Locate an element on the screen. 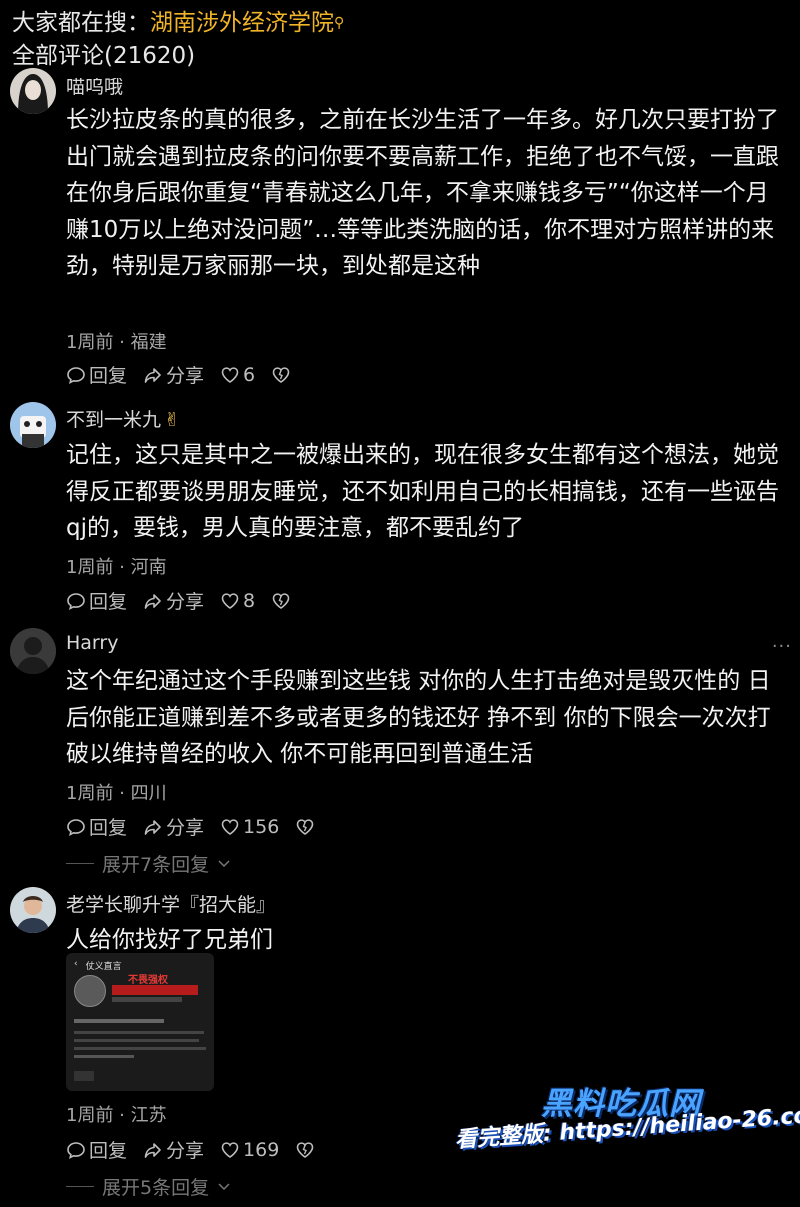  comments-count: 全部评论(21620) is located at coordinates (104, 56).